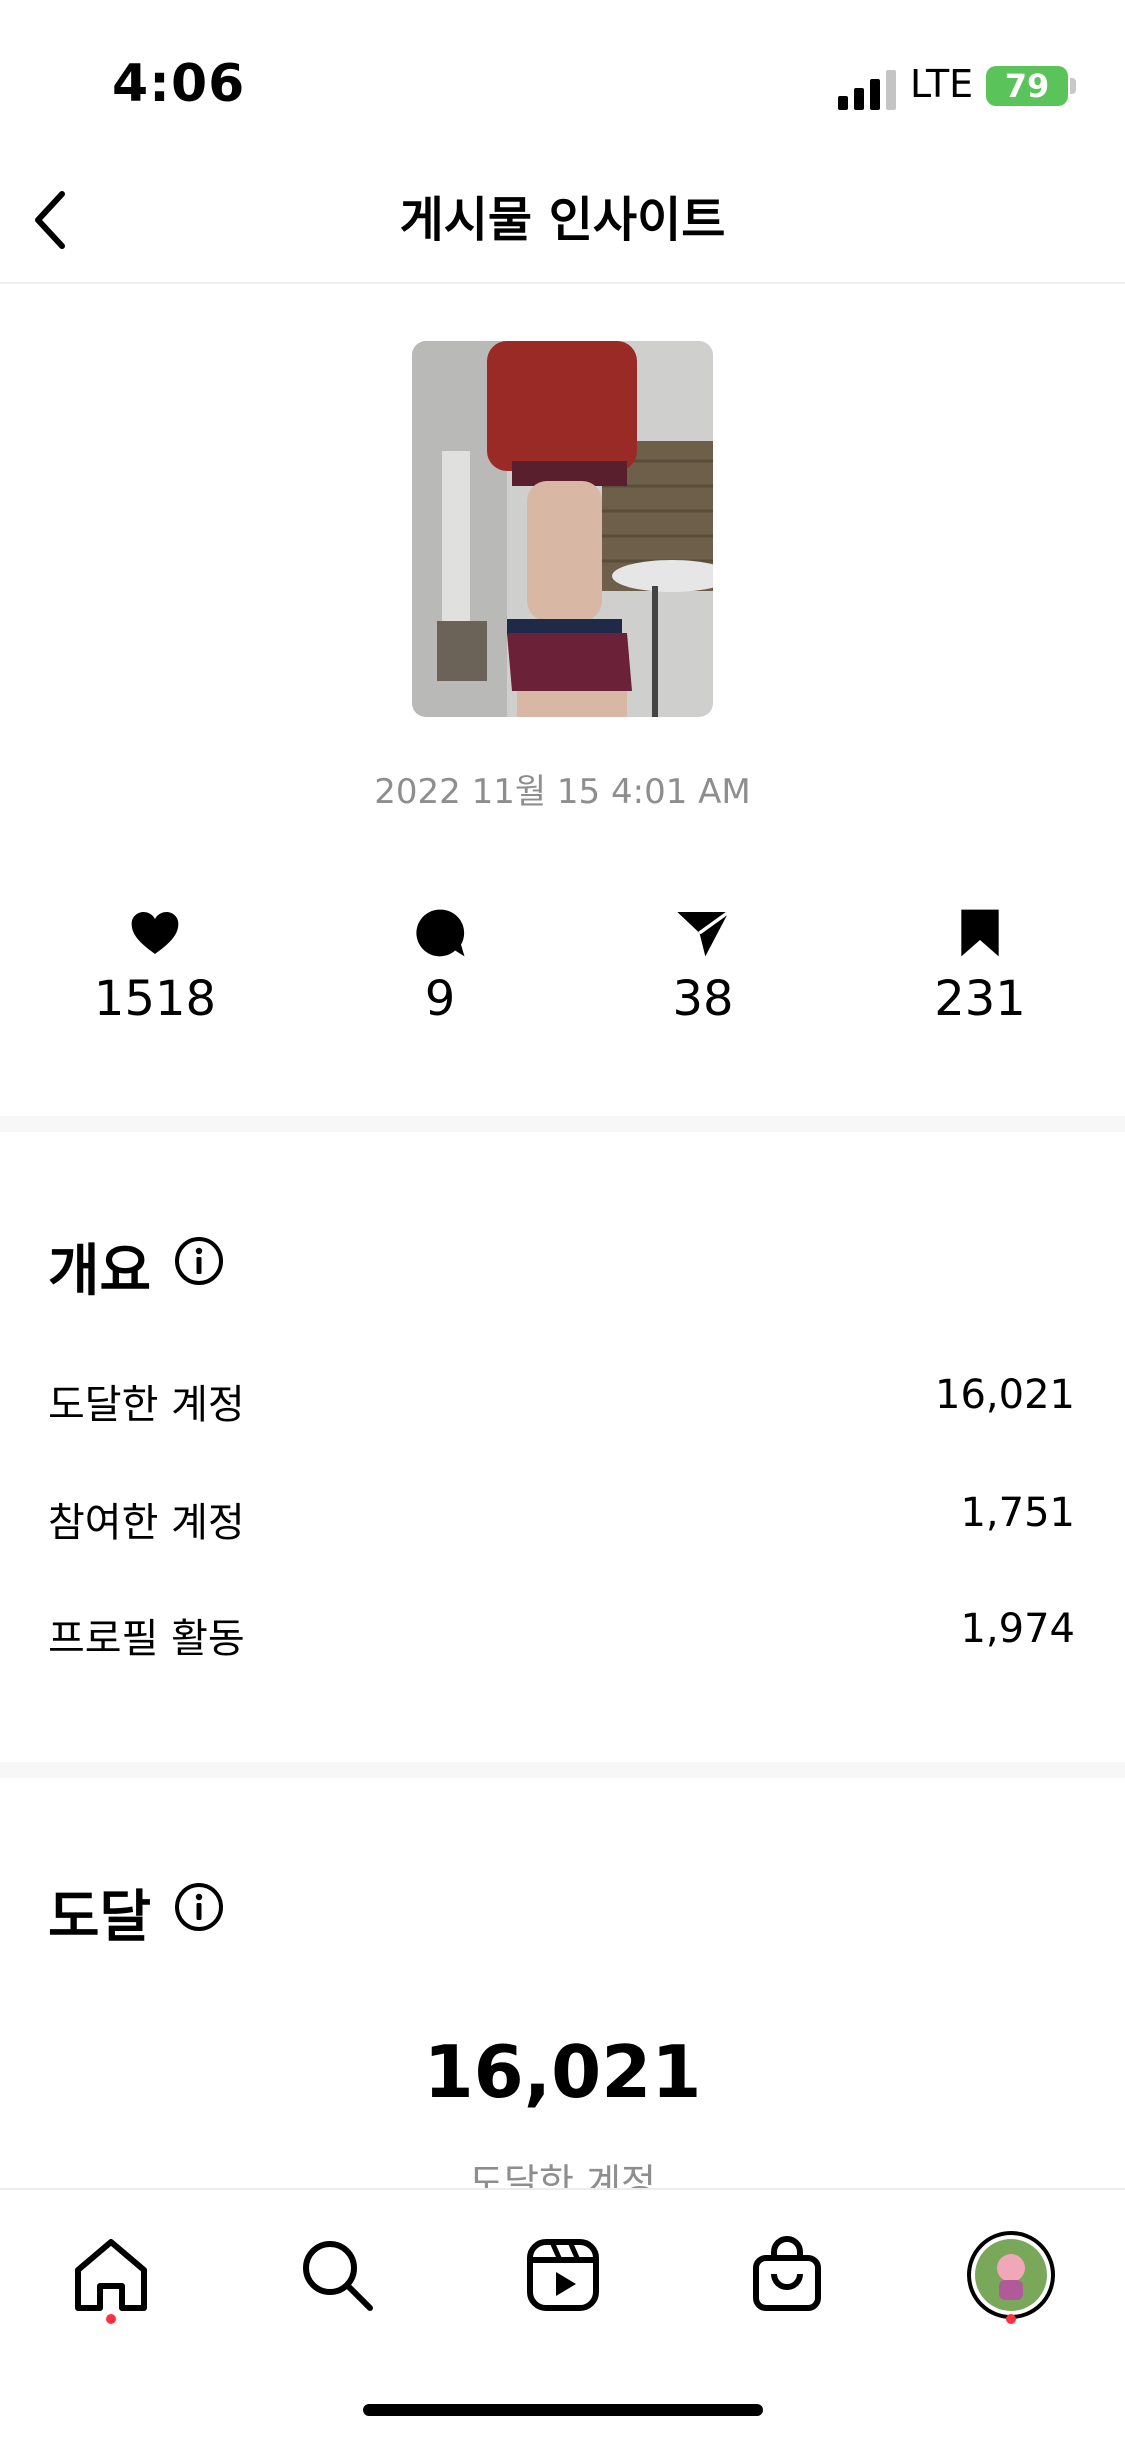 Image resolution: width=1125 pixels, height=2438 pixels. What do you see at coordinates (867, 90) in the screenshot?
I see `signal-icon` at bounding box center [867, 90].